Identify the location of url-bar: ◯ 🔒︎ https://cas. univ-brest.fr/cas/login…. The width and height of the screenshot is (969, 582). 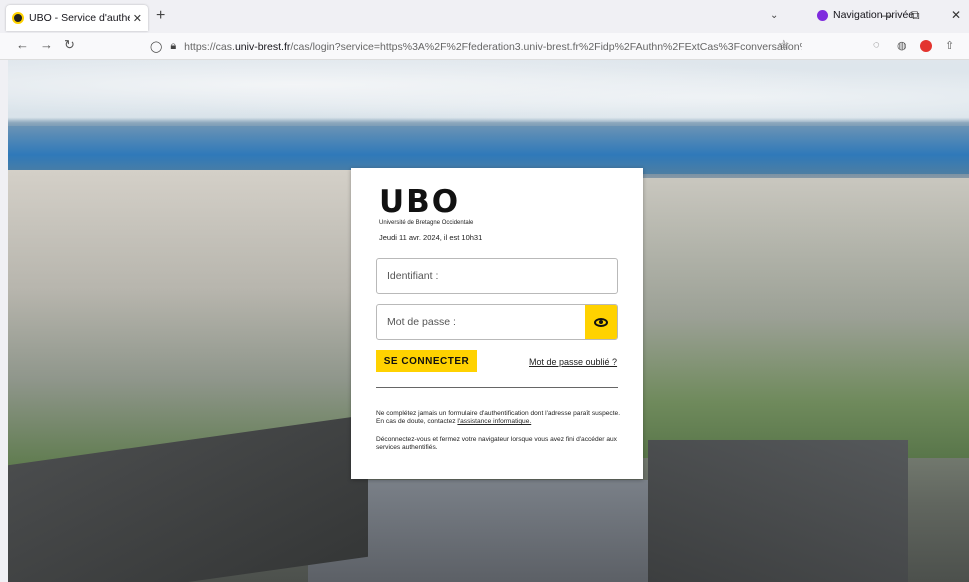
(476, 46).